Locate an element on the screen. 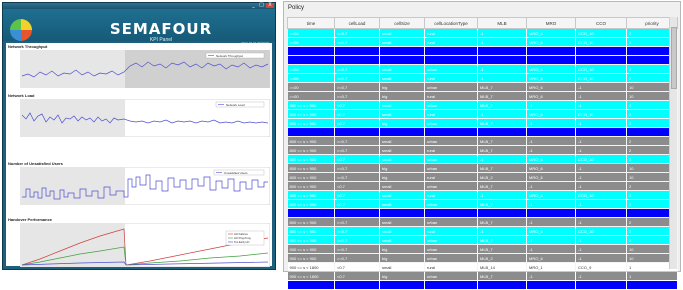  column-header-celllocationtype: cellLocationType is located at coordinates (451, 23).